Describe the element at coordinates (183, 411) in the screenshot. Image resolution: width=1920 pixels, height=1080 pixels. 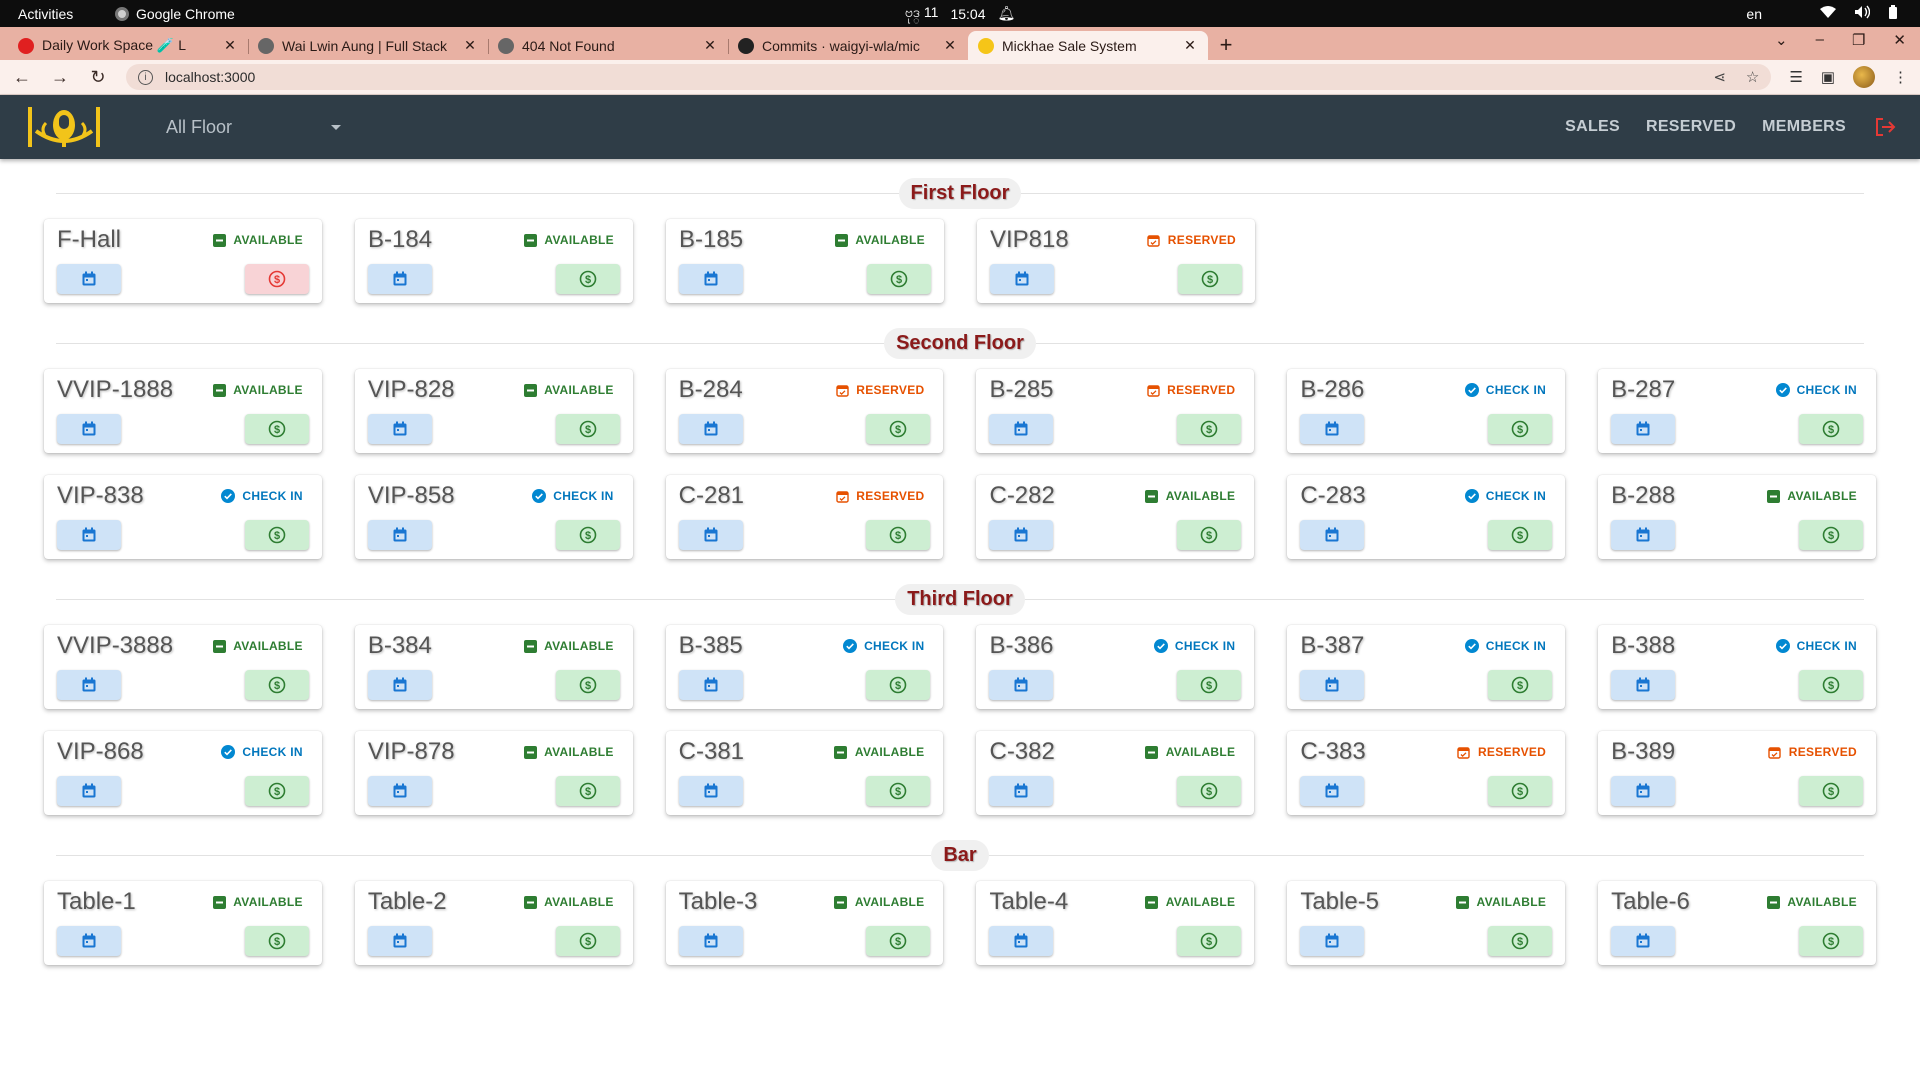
I see `room-card: VVIP-1888 AVAILABLE $` at that location.